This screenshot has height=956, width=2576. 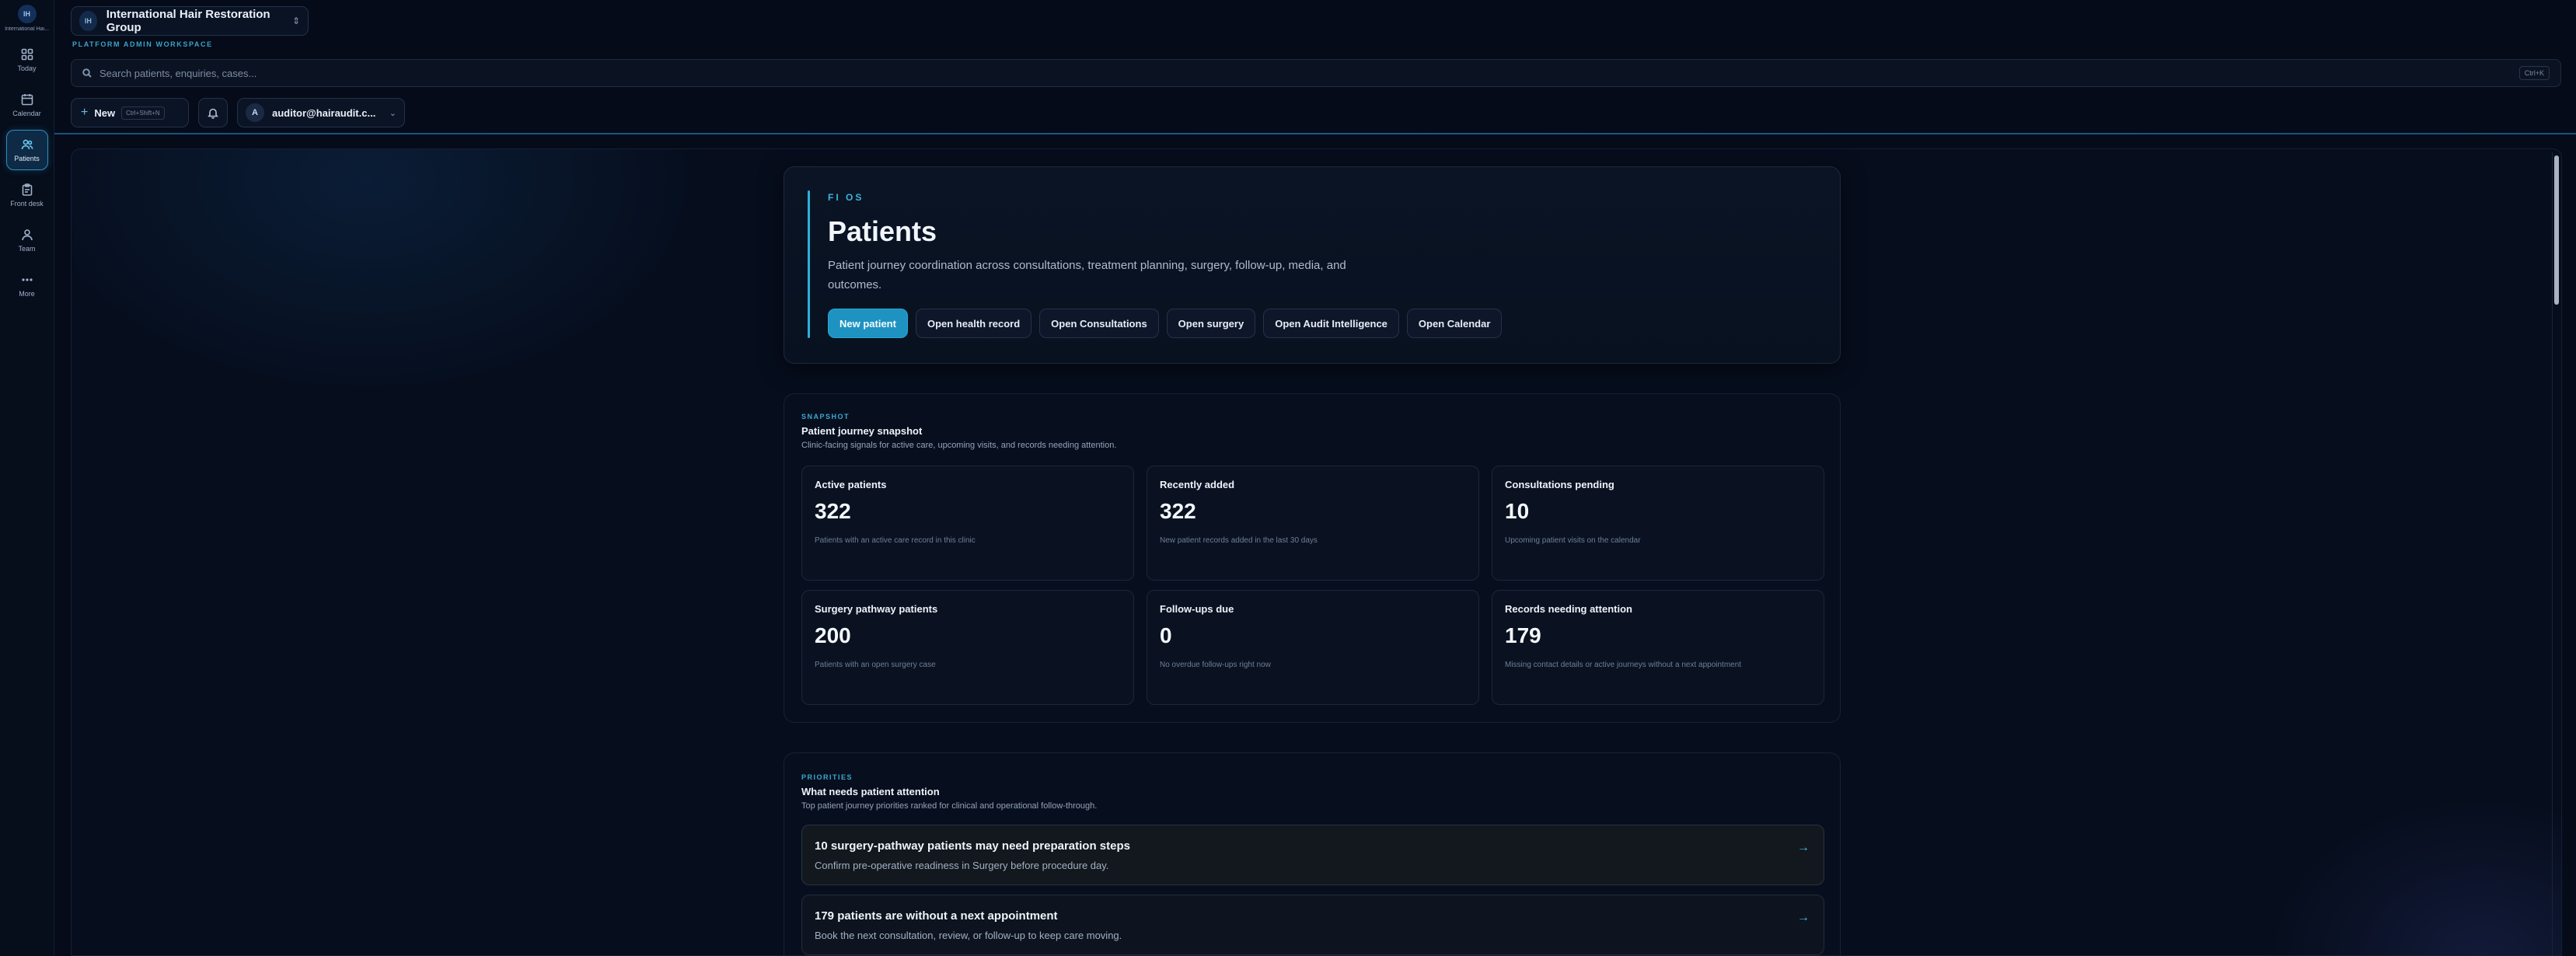 I want to click on priorities-eyebrow: PRIORITIES, so click(x=827, y=777).